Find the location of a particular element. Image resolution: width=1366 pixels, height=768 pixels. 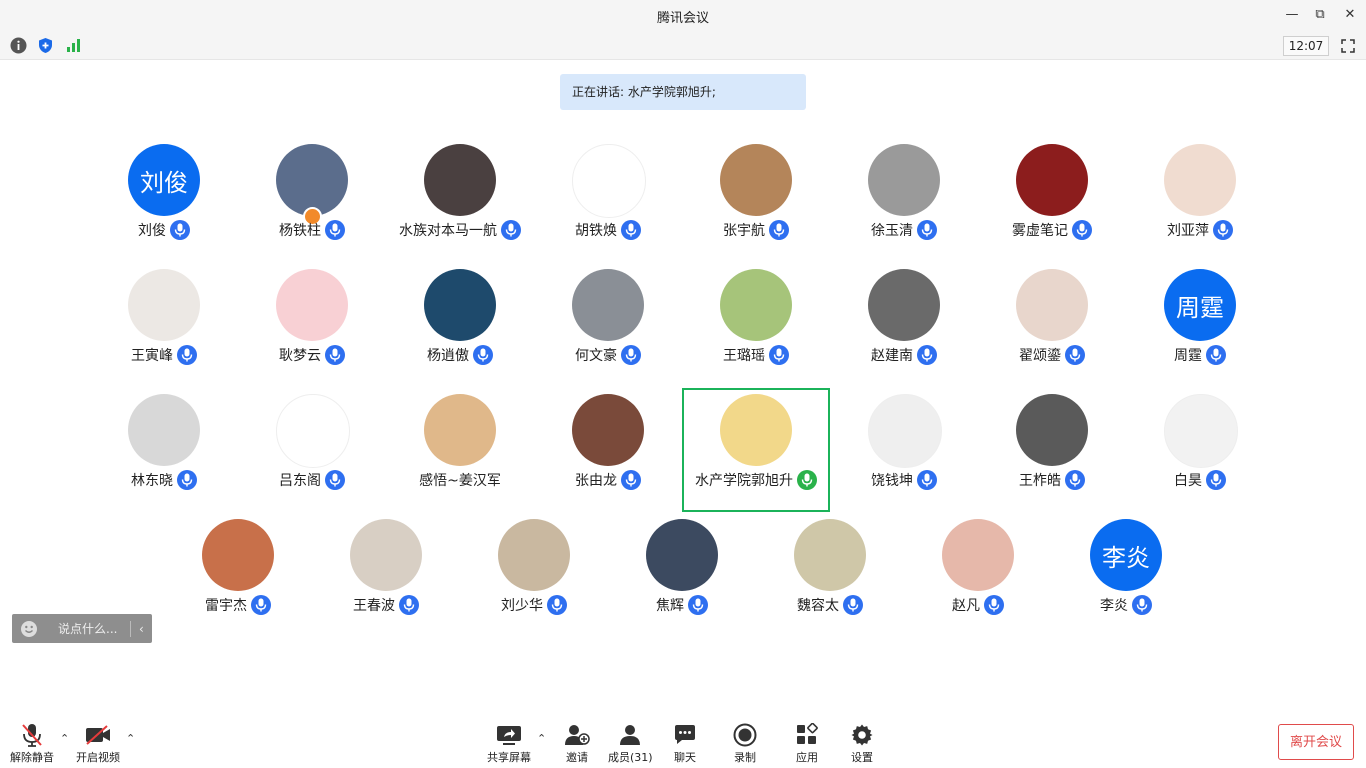

participant-tile: 刘亚萍 is located at coordinates (1200, 200).